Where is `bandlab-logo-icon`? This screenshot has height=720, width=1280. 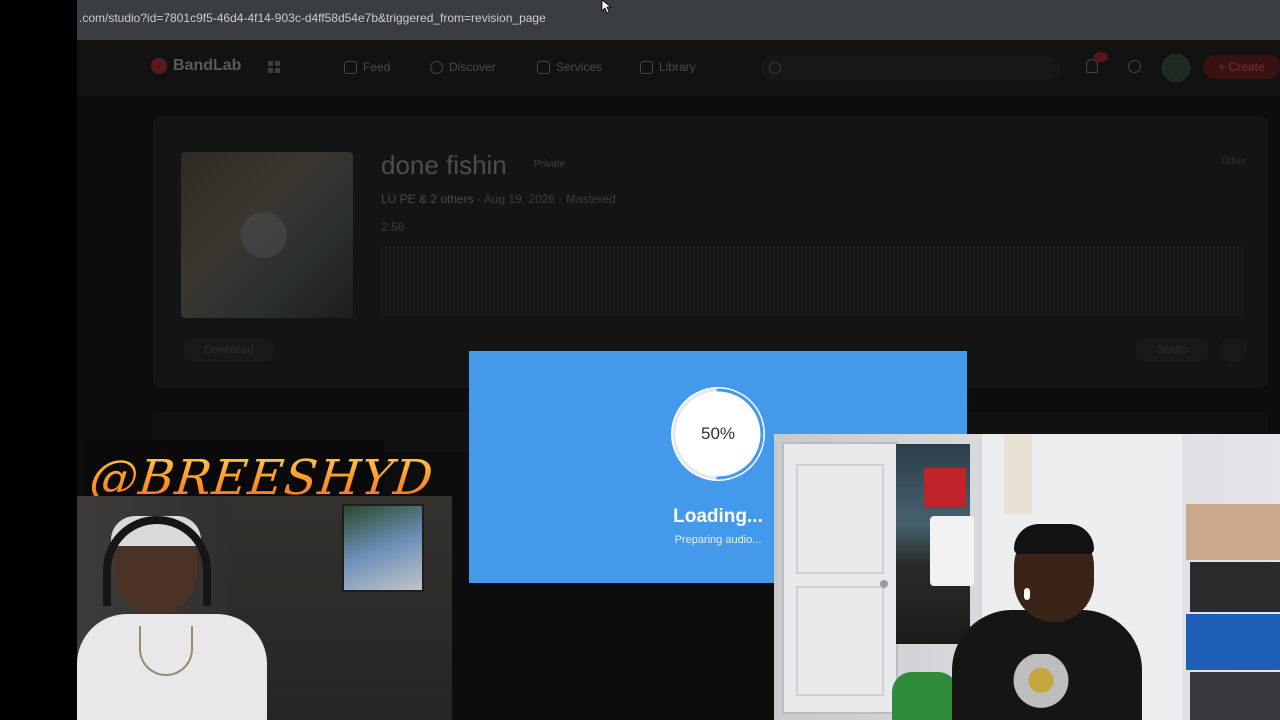
bandlab-logo-icon is located at coordinates (159, 66).